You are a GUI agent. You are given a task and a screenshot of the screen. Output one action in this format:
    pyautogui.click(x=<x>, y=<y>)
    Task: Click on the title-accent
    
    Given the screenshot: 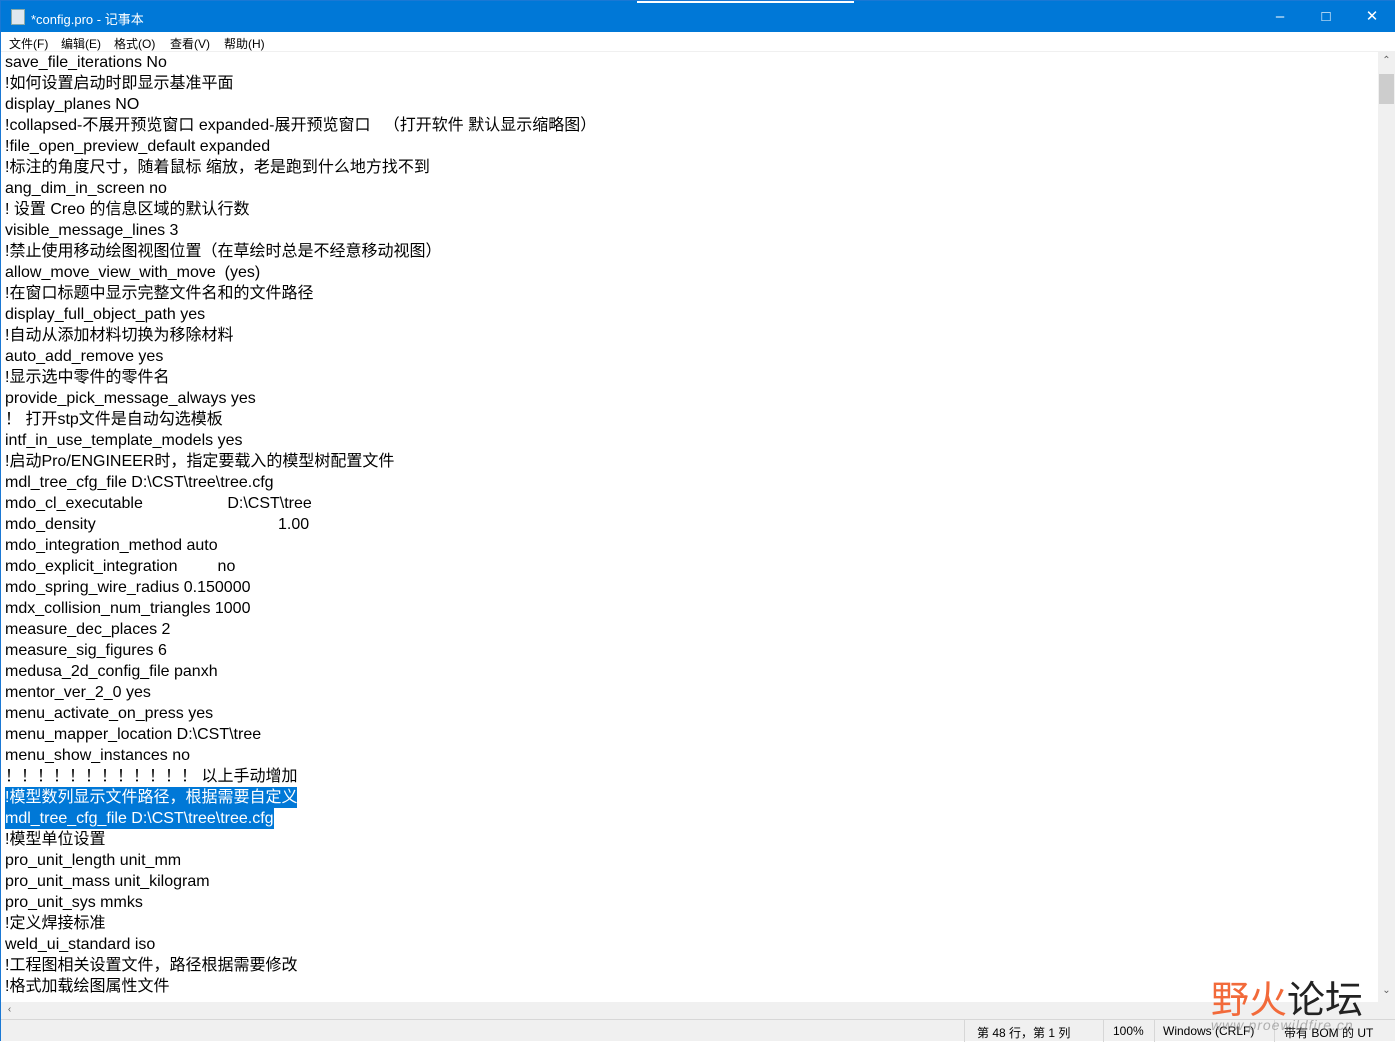 What is the action you would take?
    pyautogui.click(x=745, y=2)
    